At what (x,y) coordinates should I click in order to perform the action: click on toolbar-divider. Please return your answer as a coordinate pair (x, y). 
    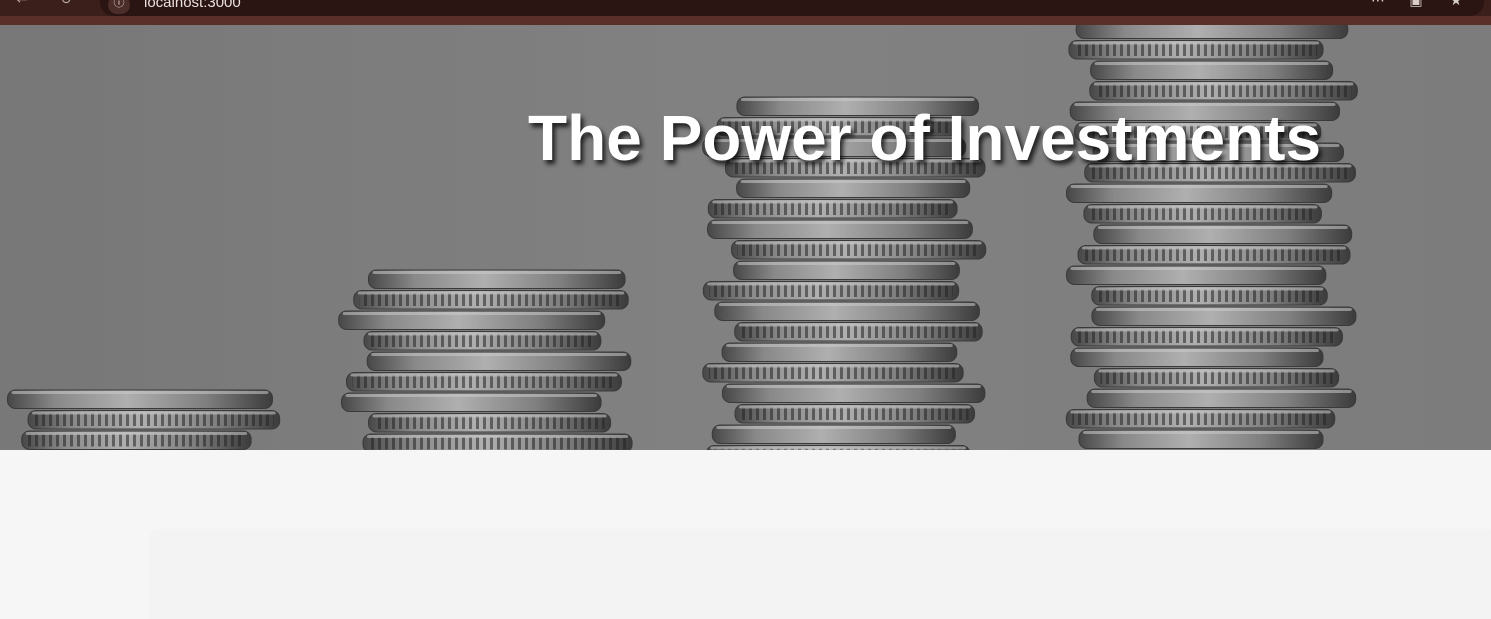
    Looking at the image, I should click on (745, 20).